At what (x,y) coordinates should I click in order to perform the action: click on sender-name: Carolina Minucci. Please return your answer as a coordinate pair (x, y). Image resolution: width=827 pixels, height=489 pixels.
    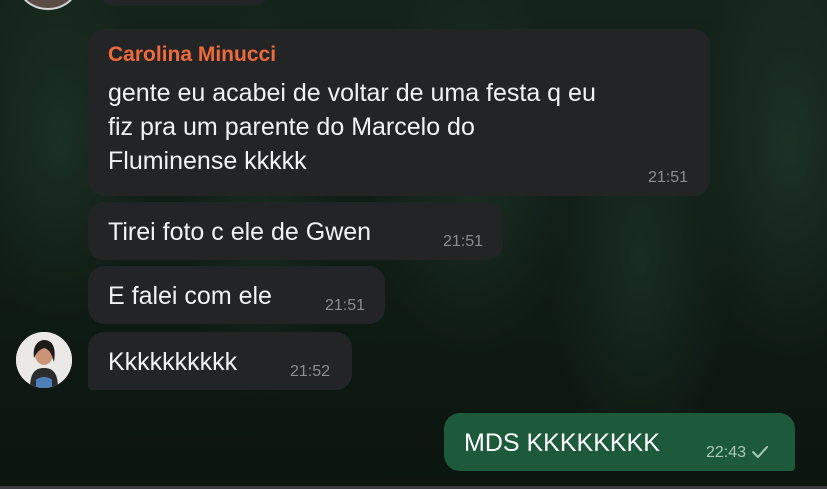
    Looking at the image, I should click on (192, 55).